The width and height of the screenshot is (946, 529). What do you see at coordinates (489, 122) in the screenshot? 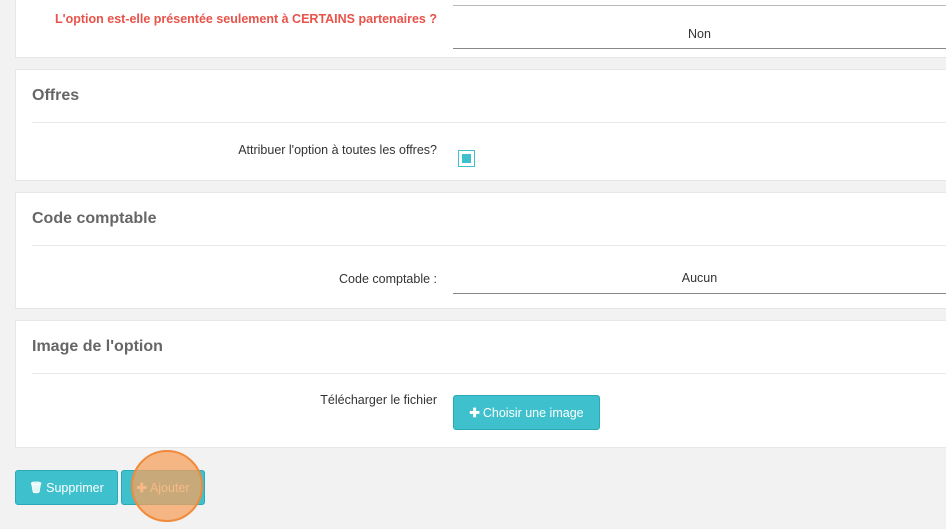
I see `offres-divider` at bounding box center [489, 122].